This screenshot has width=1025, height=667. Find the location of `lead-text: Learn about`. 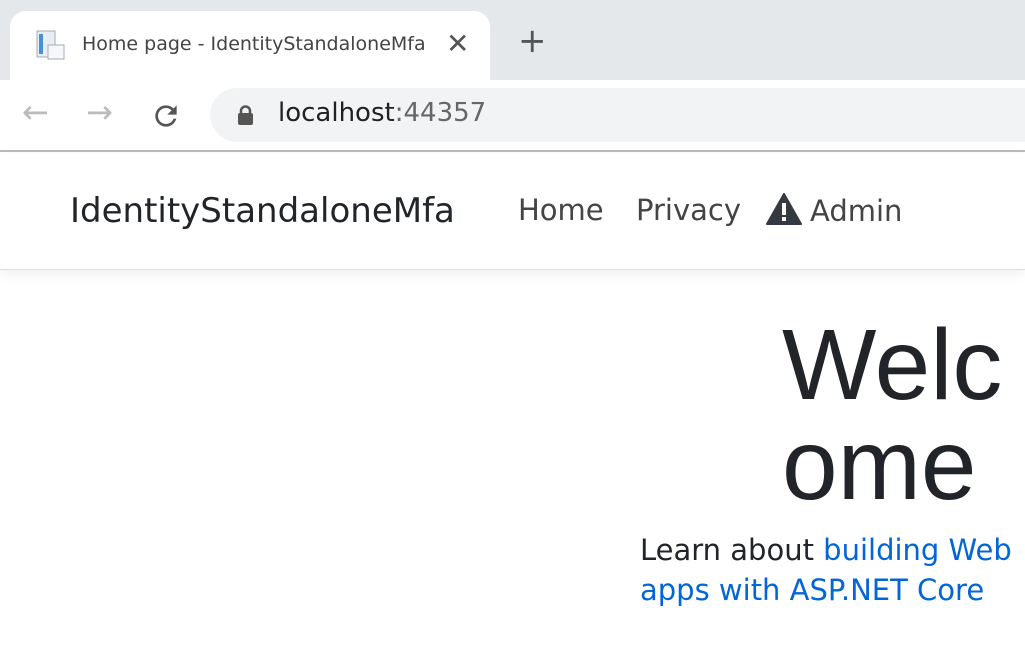

lead-text: Learn about is located at coordinates (732, 550).